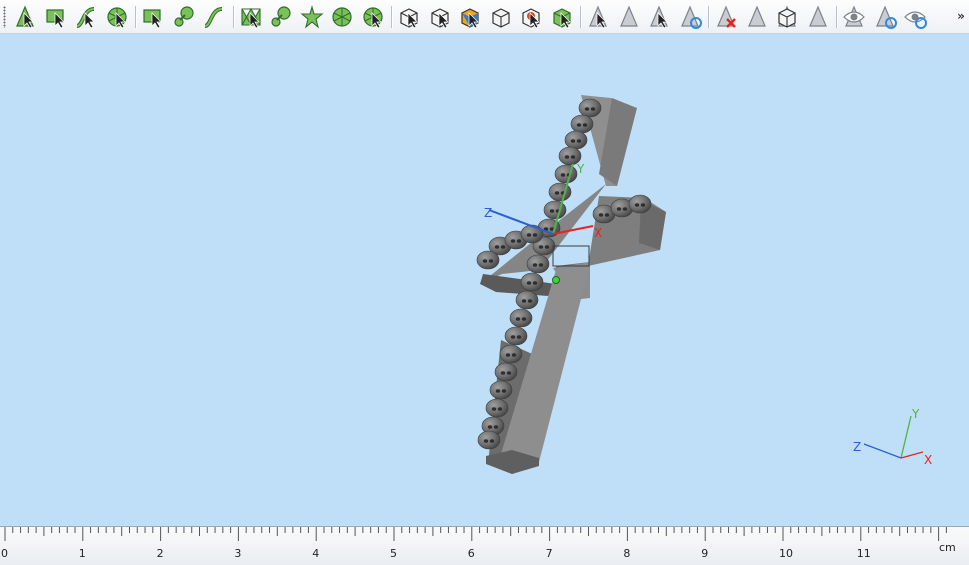 The height and width of the screenshot is (565, 969). I want to click on select-curve-surface-button, so click(86, 17).